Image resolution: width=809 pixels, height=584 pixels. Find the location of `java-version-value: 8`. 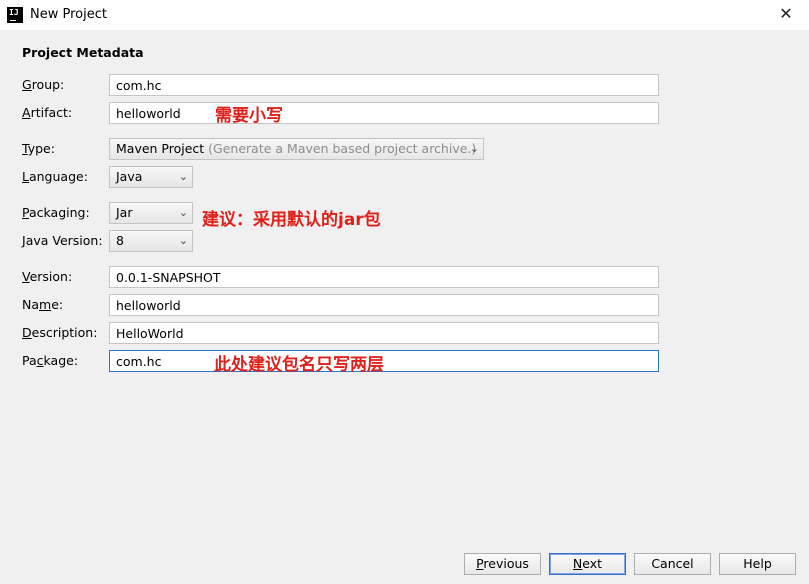

java-version-value: 8 is located at coordinates (120, 240).